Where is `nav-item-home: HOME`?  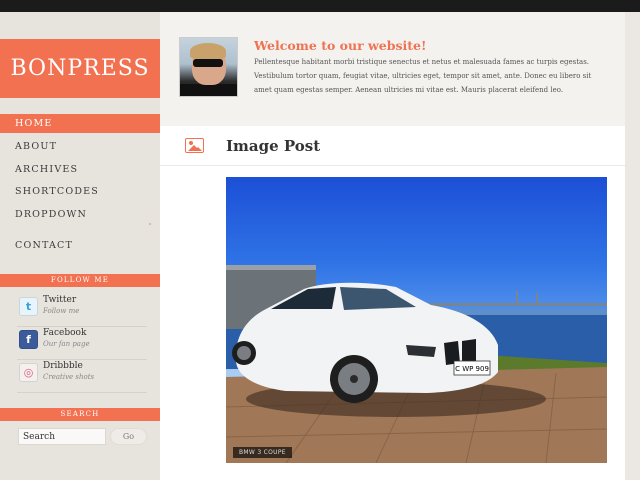 nav-item-home: HOME is located at coordinates (80, 123).